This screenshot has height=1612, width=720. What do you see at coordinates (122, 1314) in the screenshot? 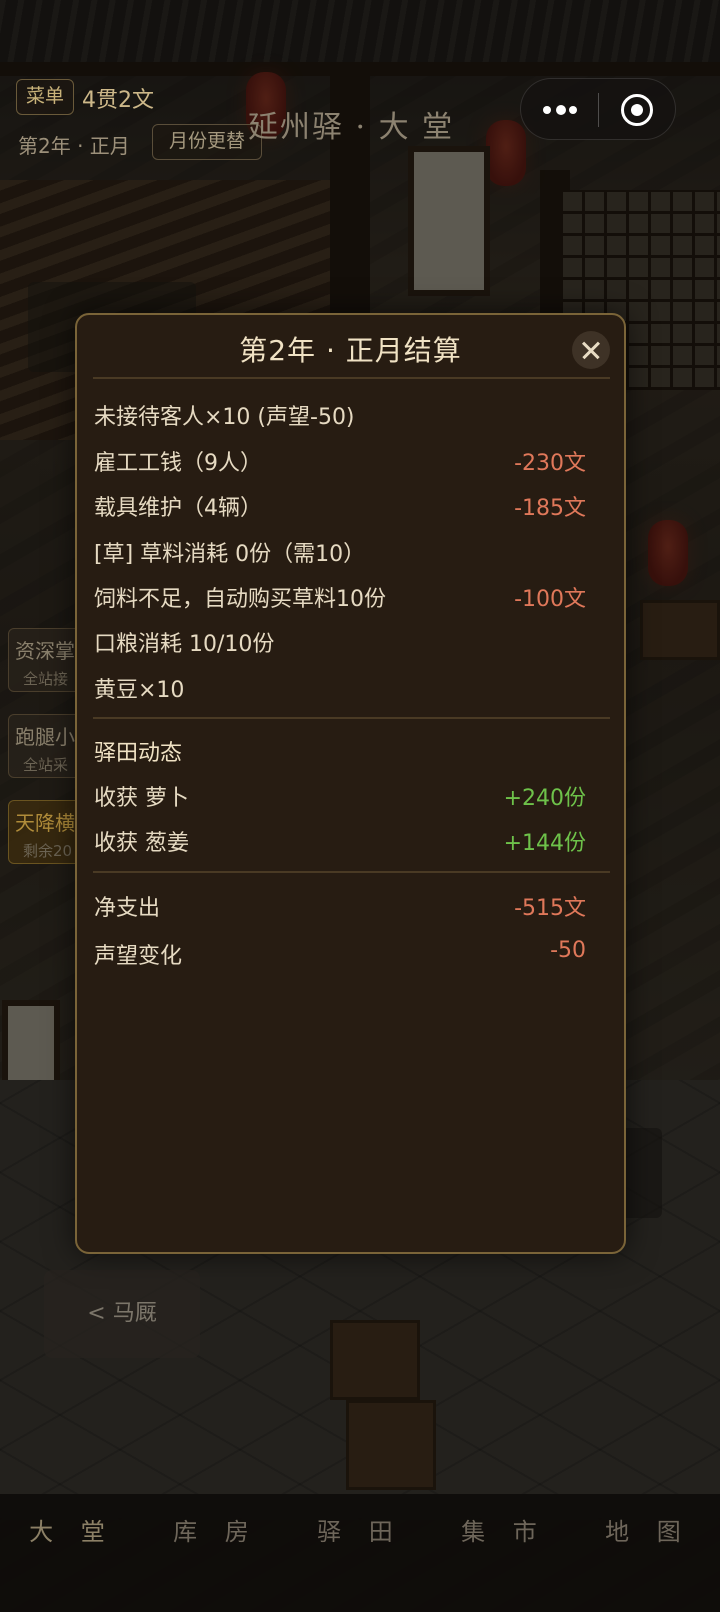
I see `stable-nav-button: < 马厩` at bounding box center [122, 1314].